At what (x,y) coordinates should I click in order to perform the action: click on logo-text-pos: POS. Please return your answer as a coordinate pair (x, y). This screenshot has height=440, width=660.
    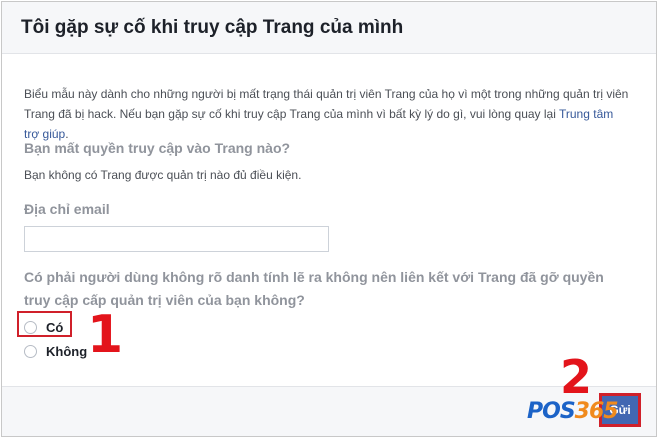
    Looking at the image, I should click on (551, 411).